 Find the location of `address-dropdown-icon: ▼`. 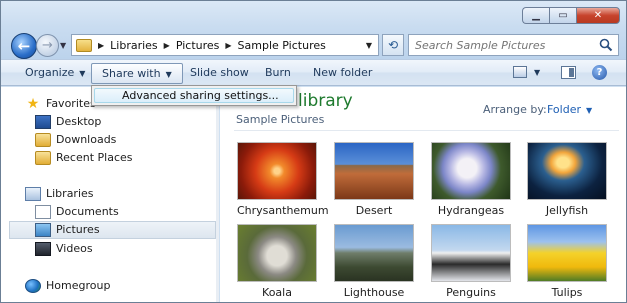

address-dropdown-icon: ▼ is located at coordinates (369, 45).